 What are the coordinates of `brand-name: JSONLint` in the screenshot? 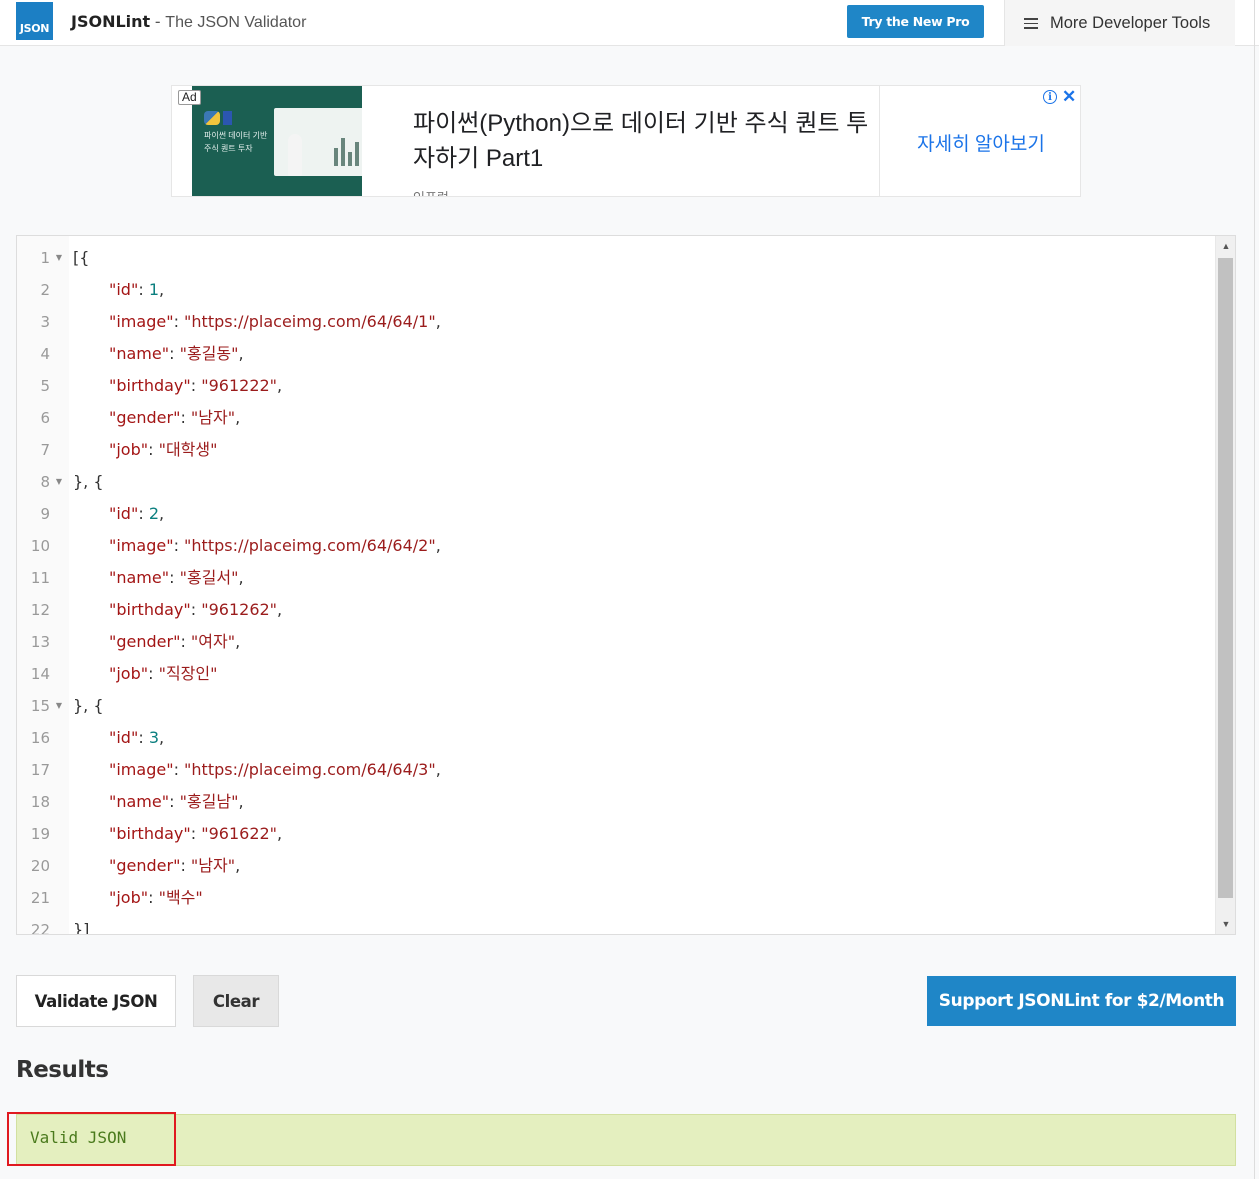 It's located at (111, 21).